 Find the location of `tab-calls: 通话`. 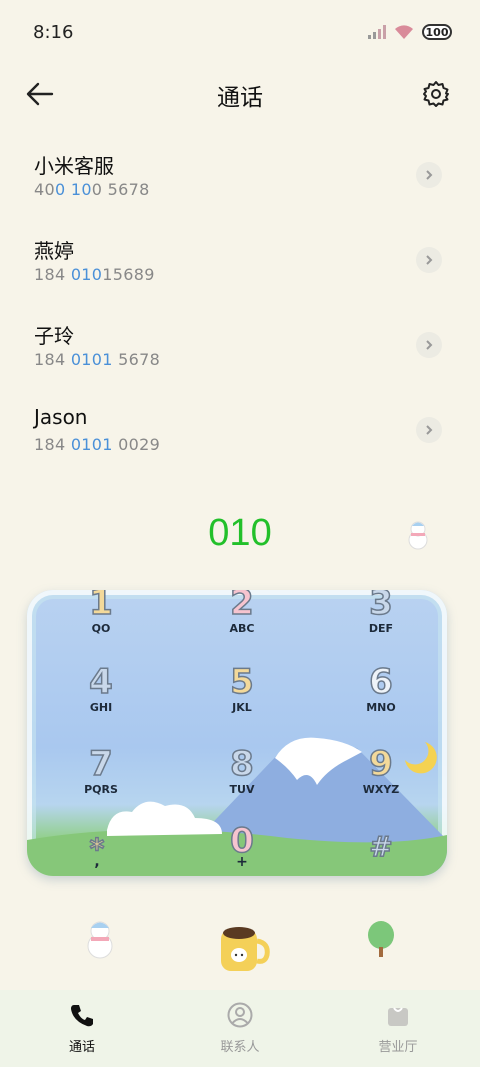

tab-calls: 通话 is located at coordinates (82, 1028).